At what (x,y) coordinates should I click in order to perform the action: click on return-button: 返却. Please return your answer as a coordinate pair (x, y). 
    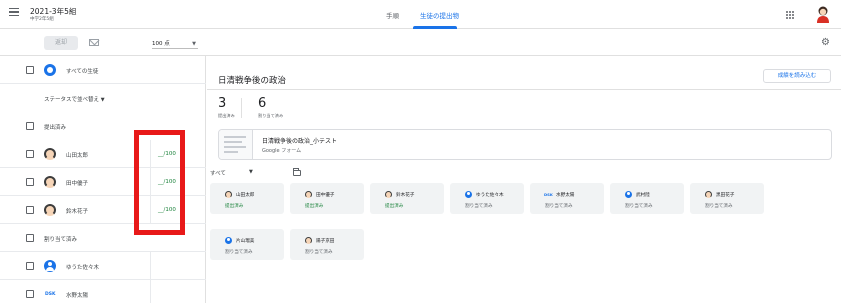
    Looking at the image, I should click on (61, 43).